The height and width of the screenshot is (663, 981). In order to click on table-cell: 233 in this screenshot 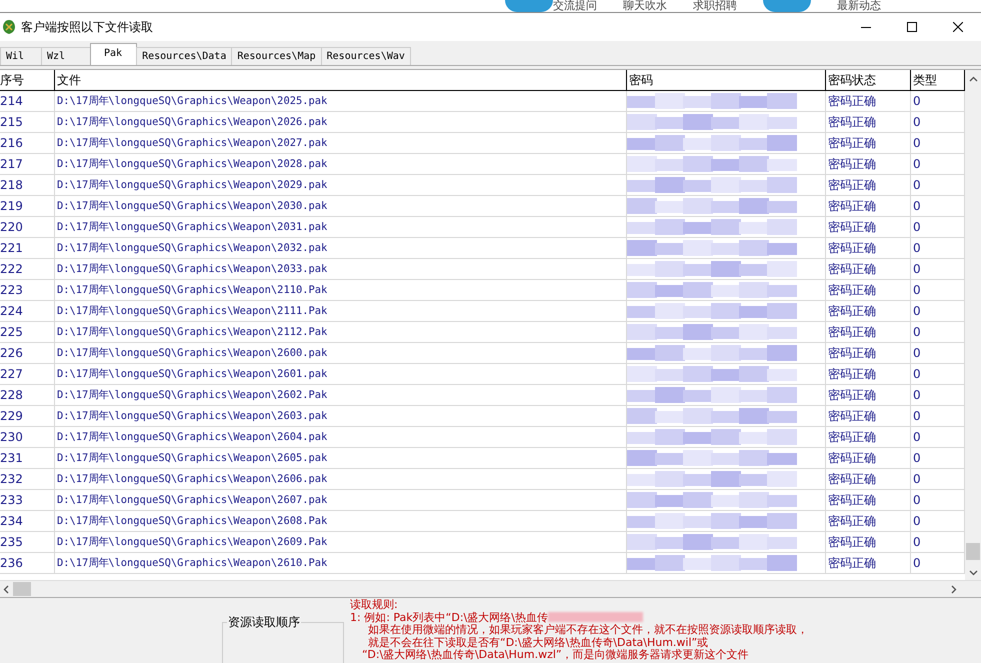, I will do `click(27, 500)`.